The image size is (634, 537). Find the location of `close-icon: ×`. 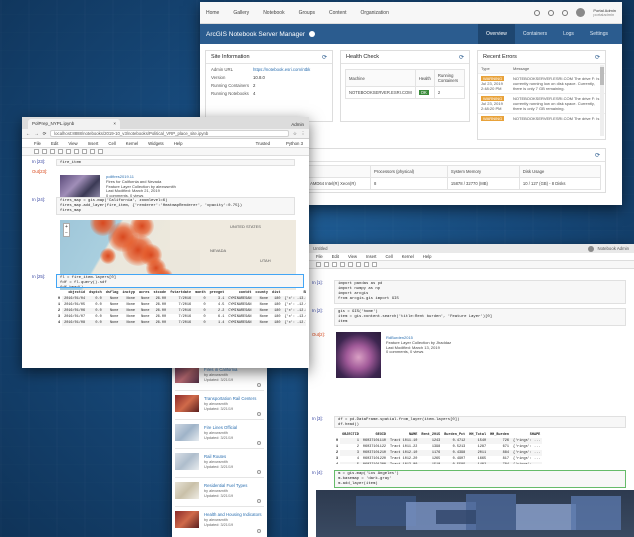

close-icon: × is located at coordinates (114, 124).